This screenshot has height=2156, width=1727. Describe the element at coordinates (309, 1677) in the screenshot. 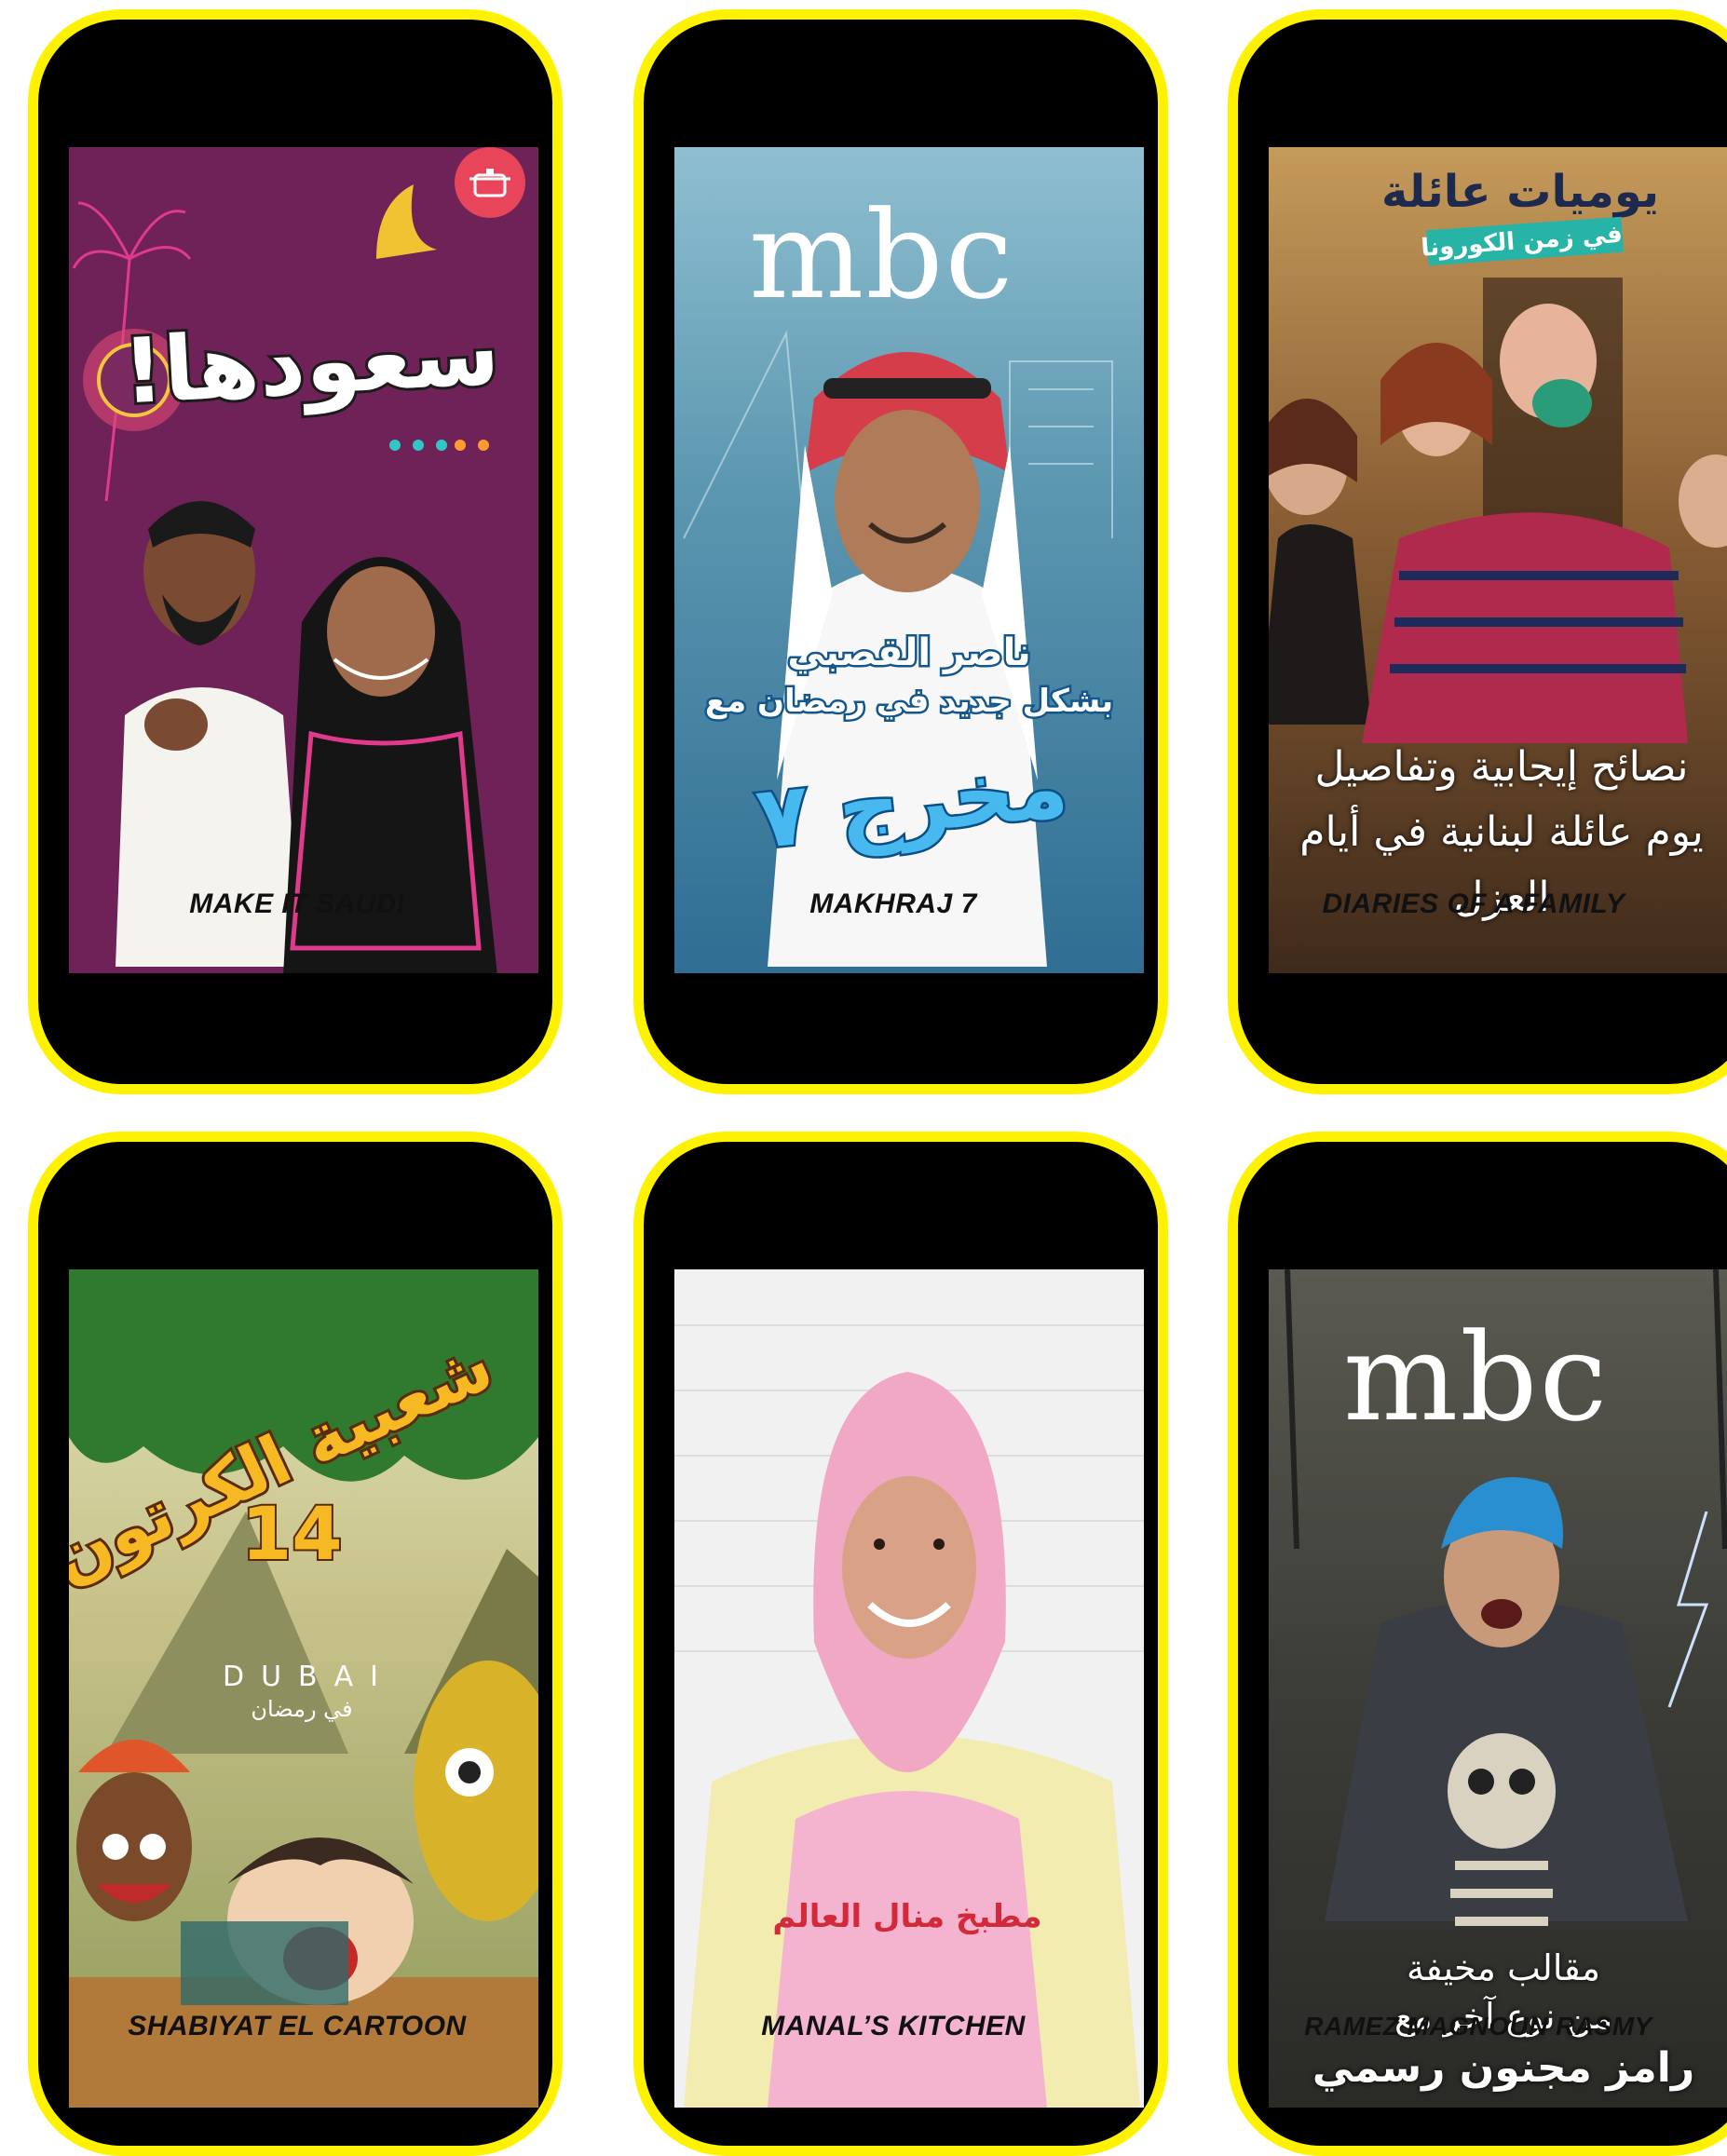

I see `channel-name: DUBAI` at that location.